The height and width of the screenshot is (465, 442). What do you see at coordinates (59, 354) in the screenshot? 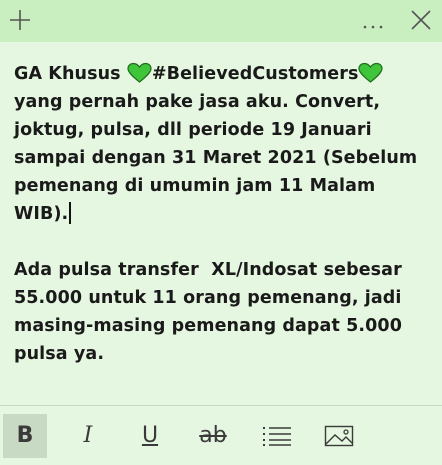
I see `note-text-segment: pulsa ya.` at bounding box center [59, 354].